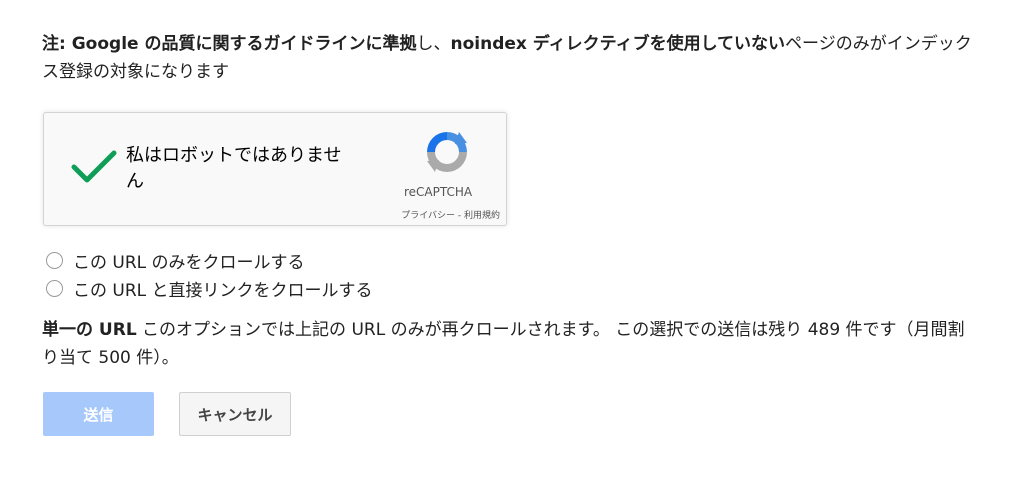 This screenshot has height=480, width=1024. Describe the element at coordinates (89, 330) in the screenshot. I see `info-bold: 単一の URL` at that location.